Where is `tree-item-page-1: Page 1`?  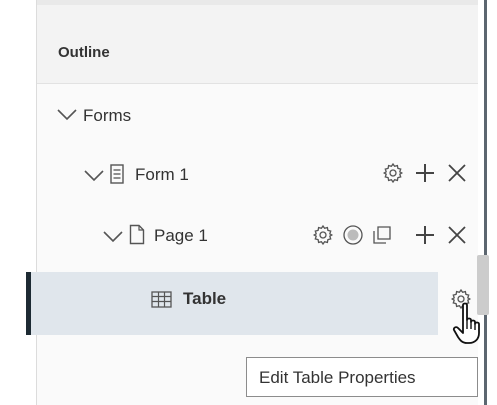
tree-item-page-1: Page 1 is located at coordinates (259, 236).